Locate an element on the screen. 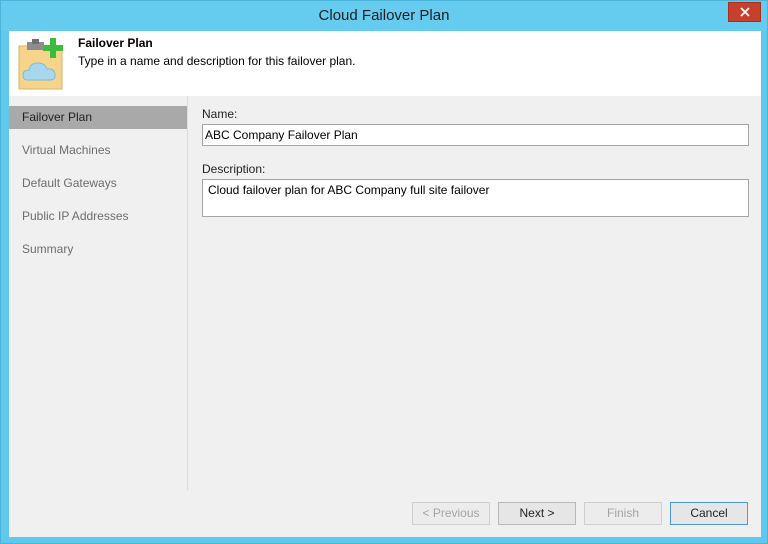  window-title: Cloud Failover Plan is located at coordinates (384, 15).